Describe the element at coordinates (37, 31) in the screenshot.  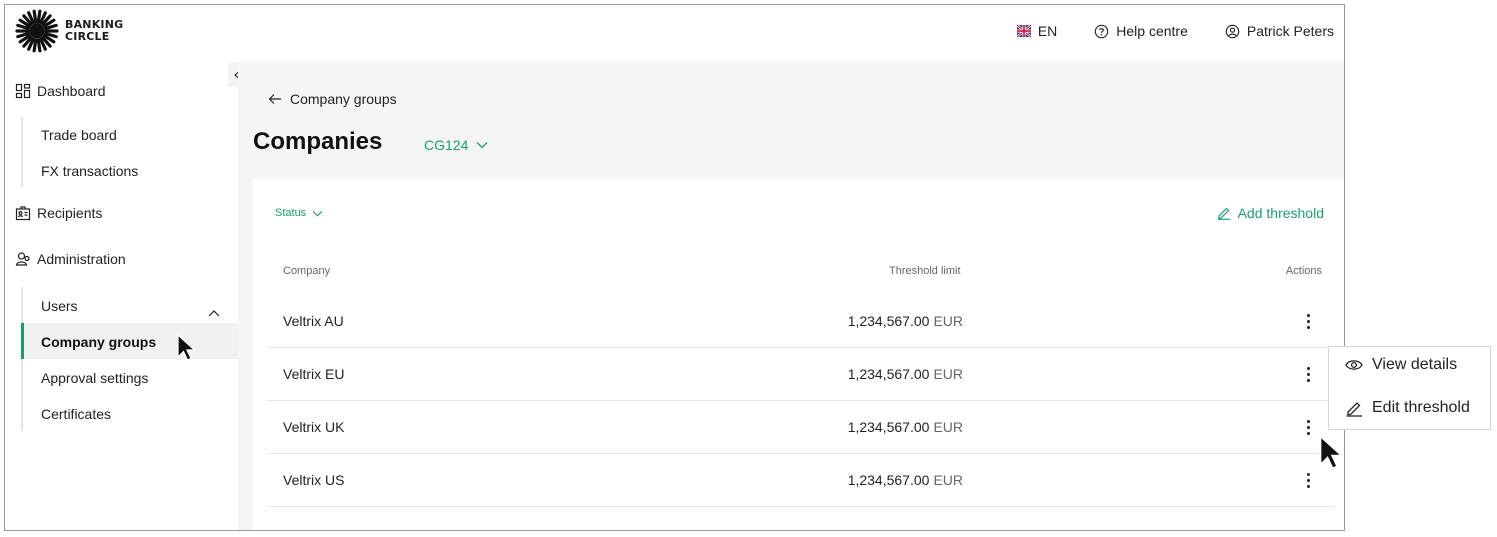
I see `sunburst-logo-icon` at that location.